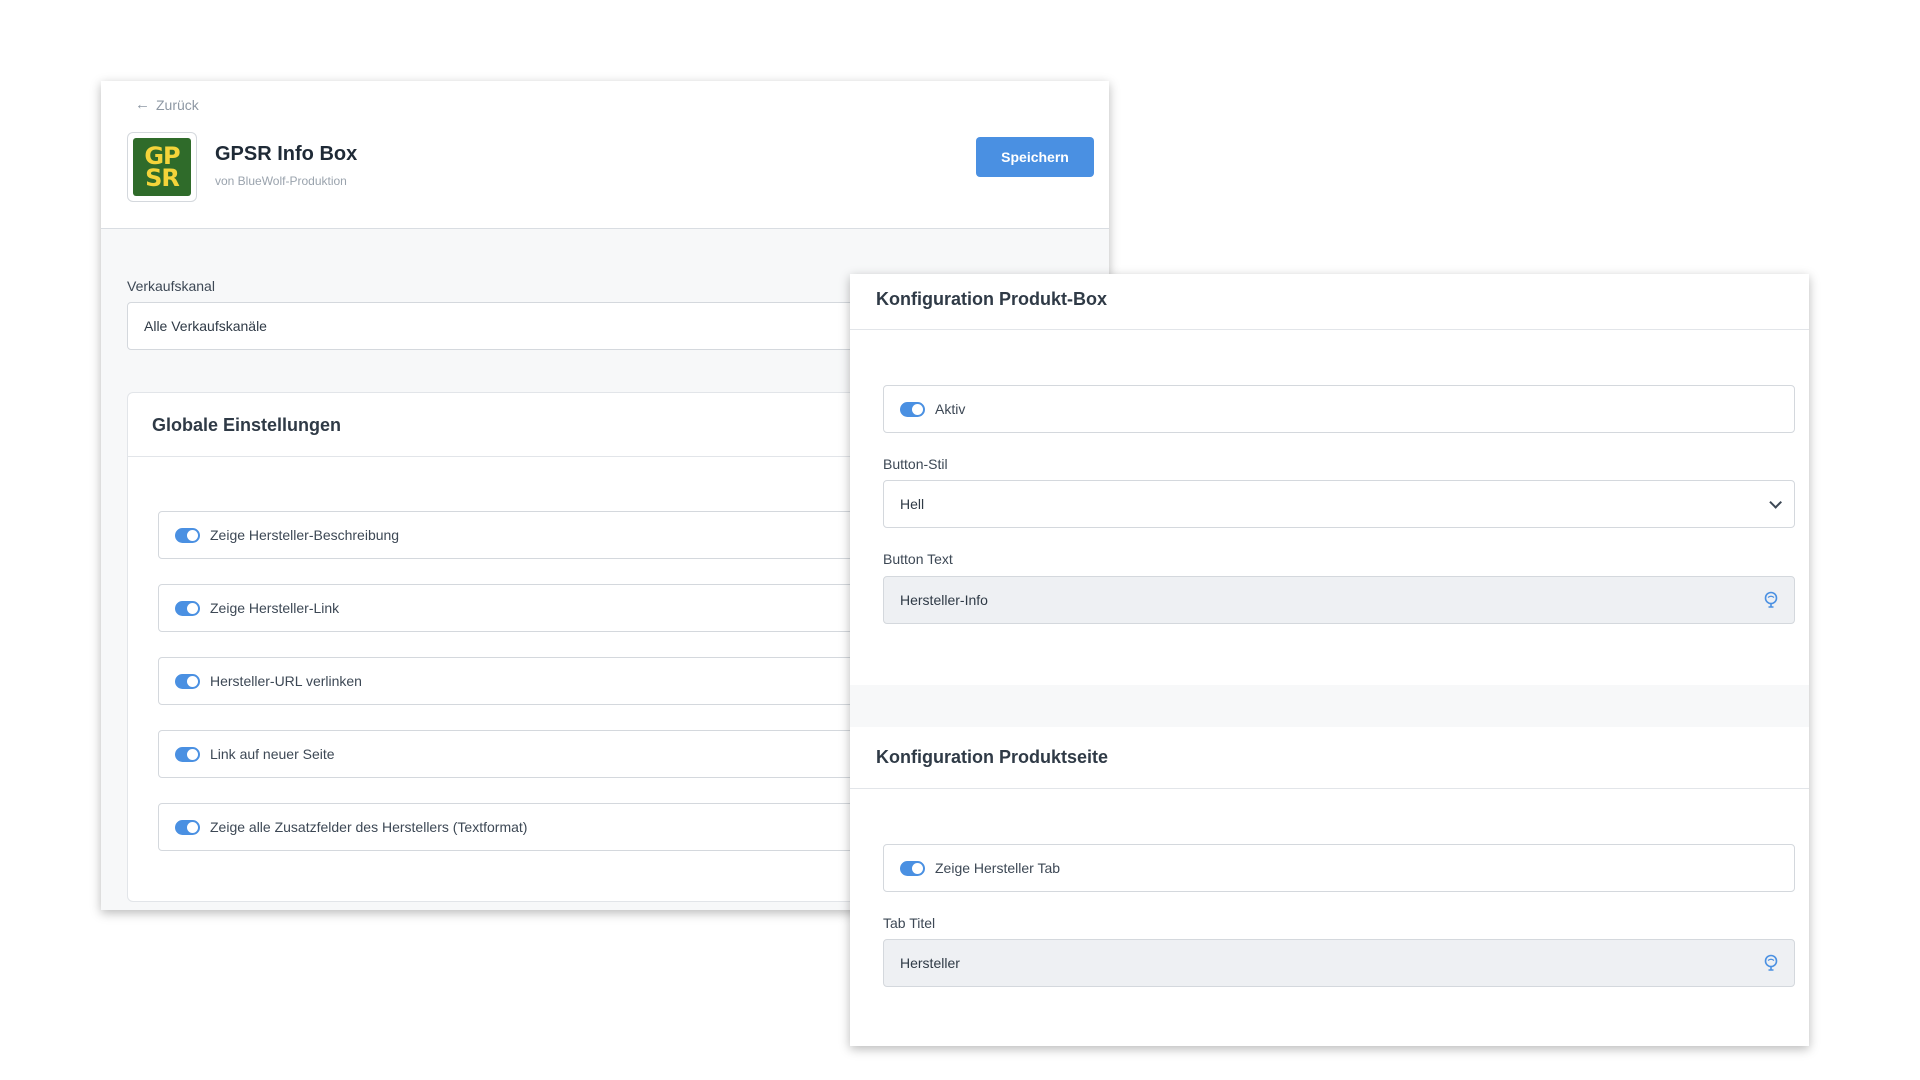 The width and height of the screenshot is (1920, 1080). Describe the element at coordinates (286, 681) in the screenshot. I see `toggle-label: Hersteller-URL verlinken` at that location.